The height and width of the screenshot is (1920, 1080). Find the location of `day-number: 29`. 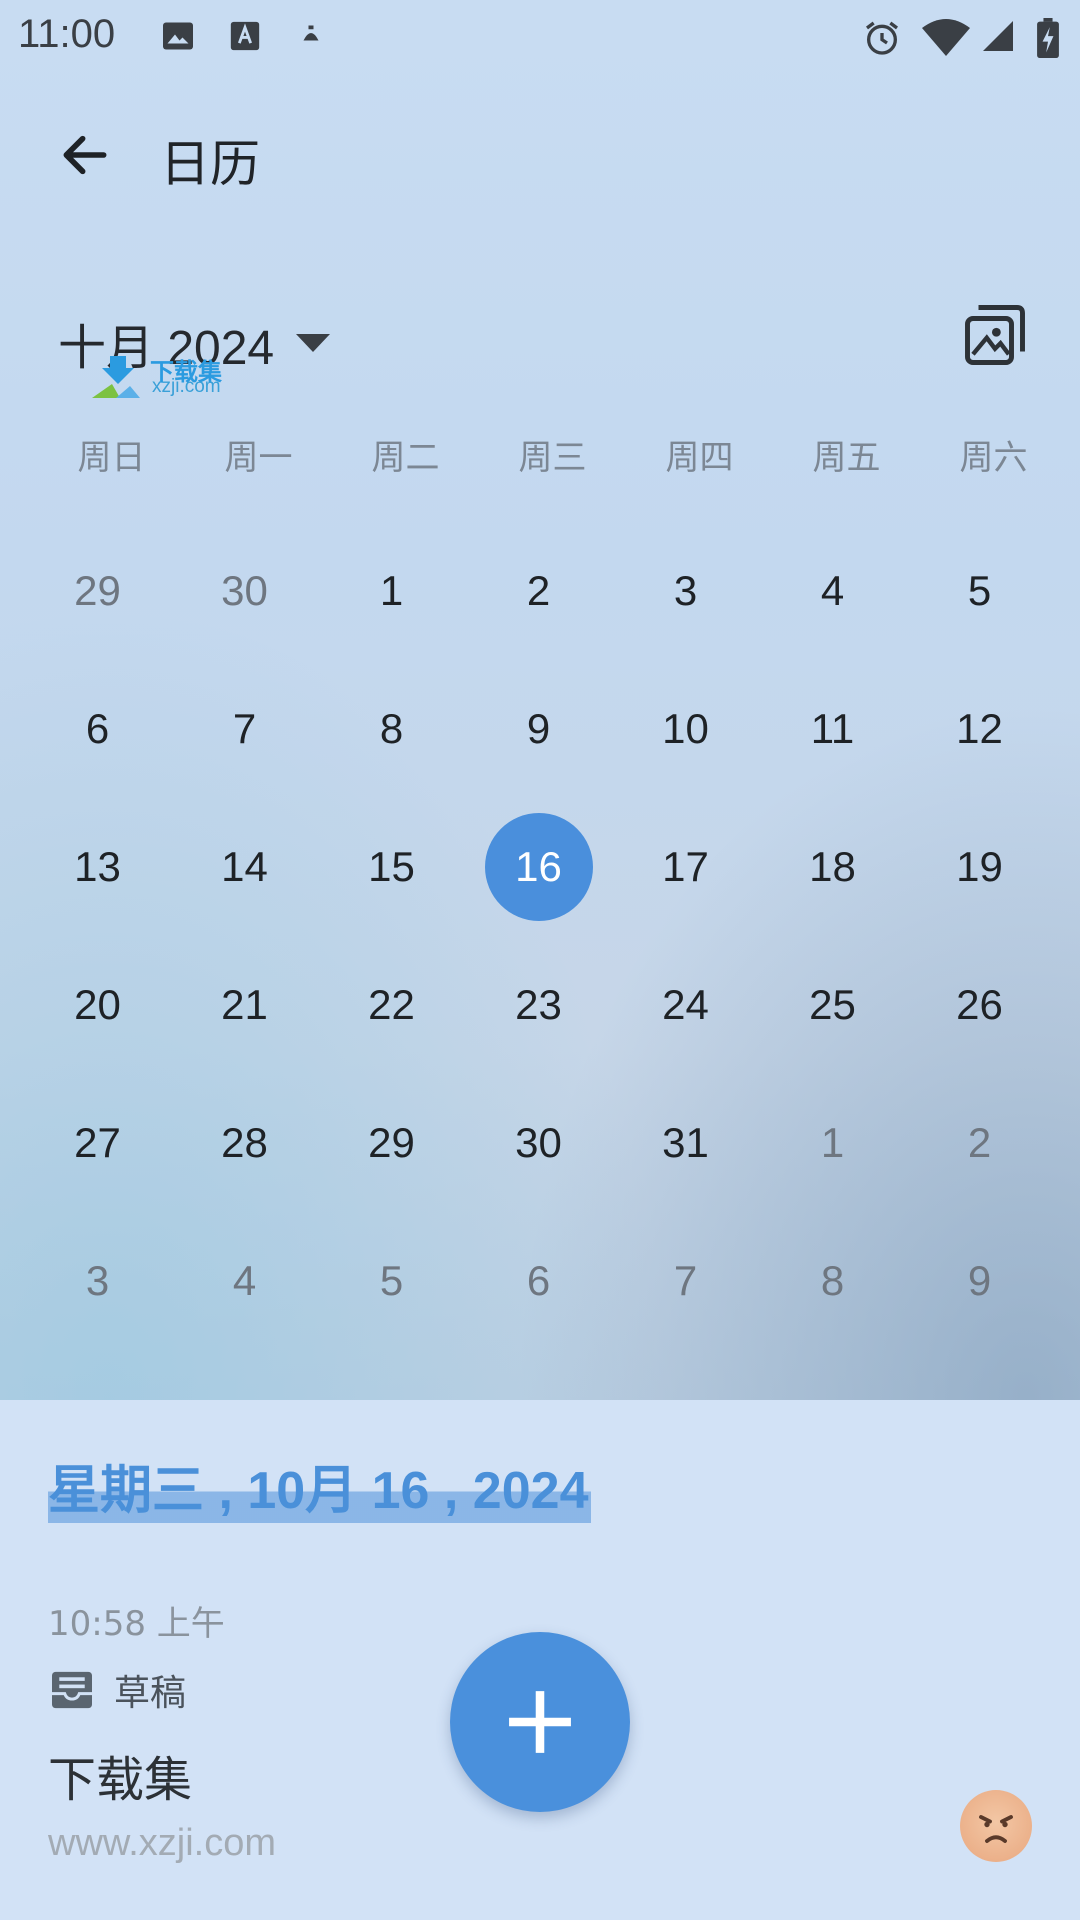

day-number: 29 is located at coordinates (97, 590).